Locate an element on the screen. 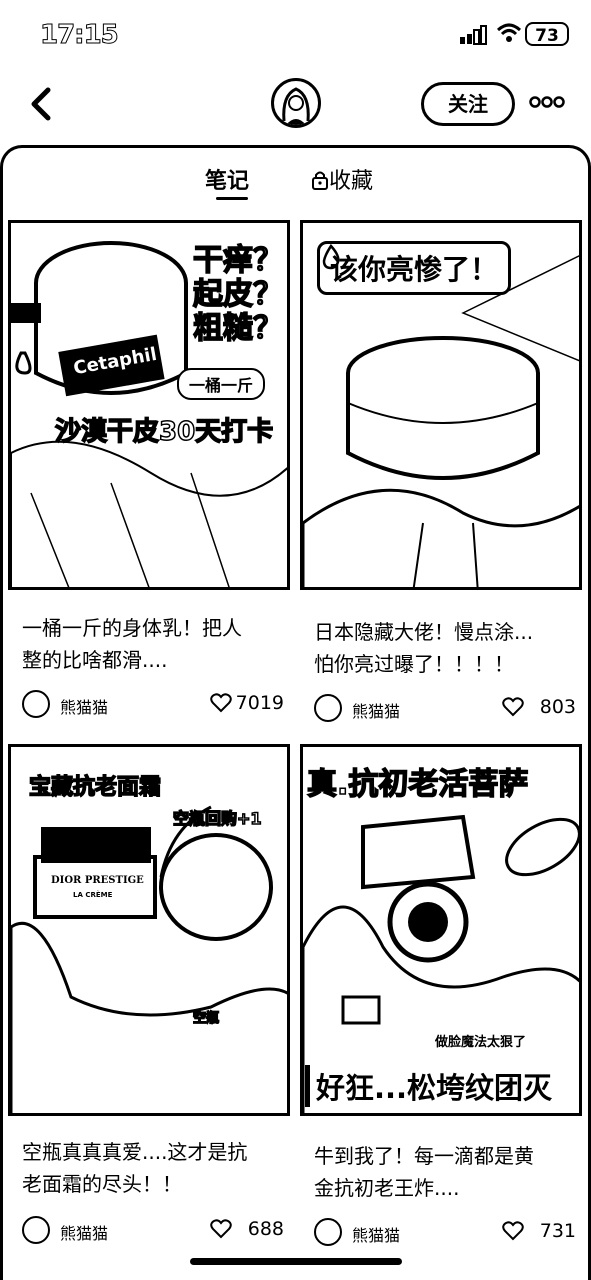 The width and height of the screenshot is (591, 1280). tab-favorites: 收藏 is located at coordinates (342, 179).